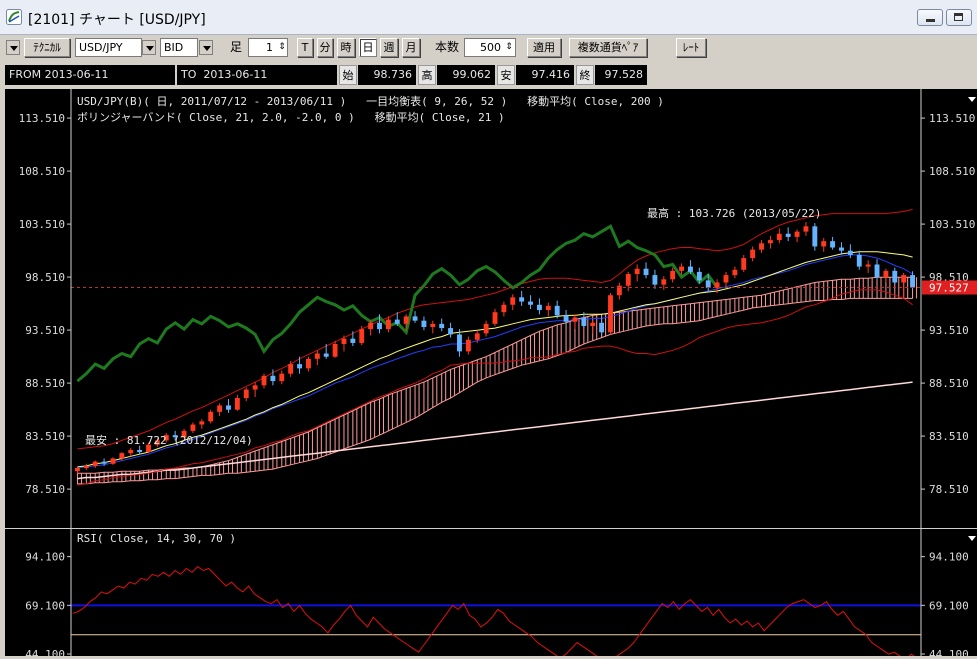  What do you see at coordinates (179, 47) in the screenshot?
I see `side-select: BID` at bounding box center [179, 47].